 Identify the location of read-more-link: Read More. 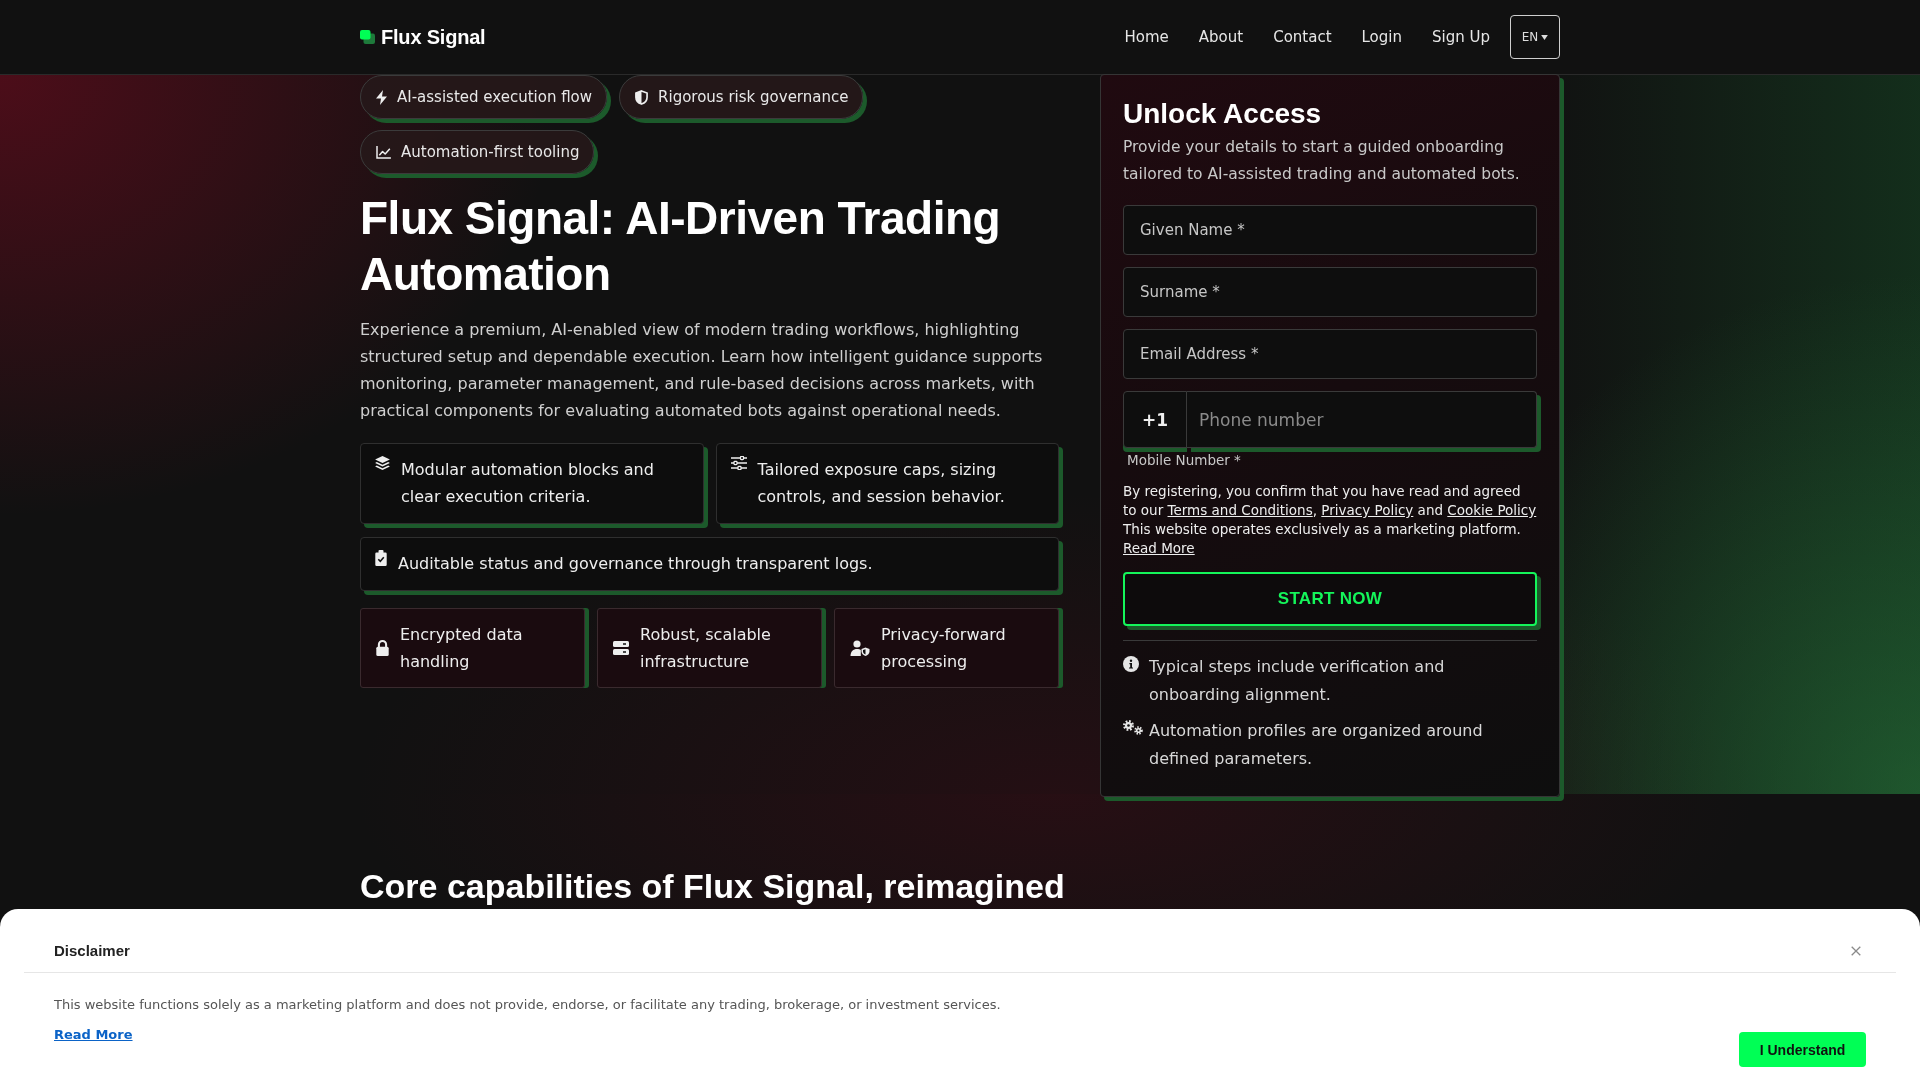
(93, 1035).